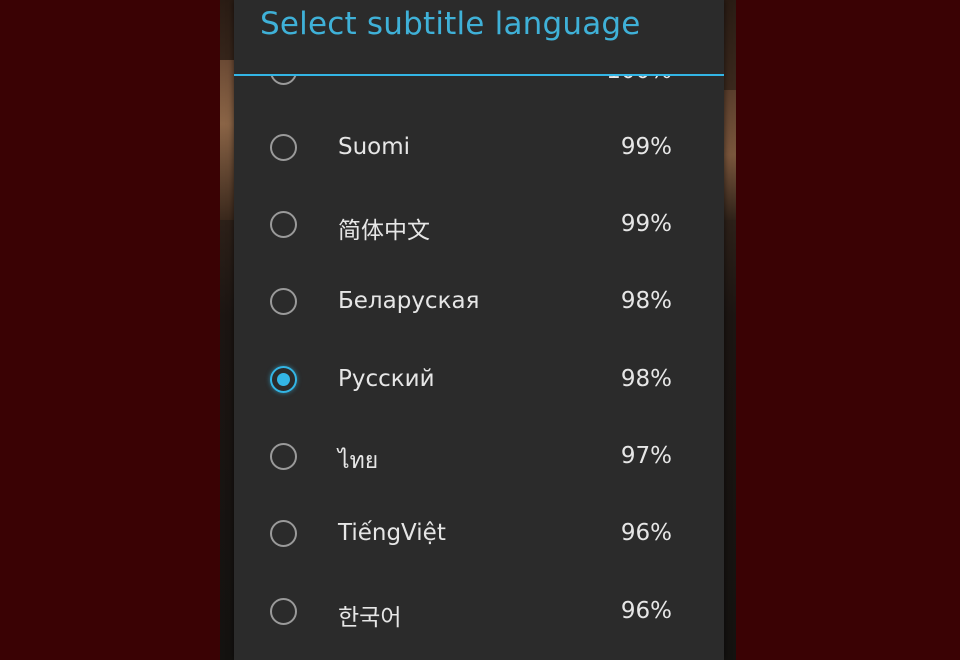  What do you see at coordinates (392, 533) in the screenshot?
I see `language-label: TiếngViệt` at bounding box center [392, 533].